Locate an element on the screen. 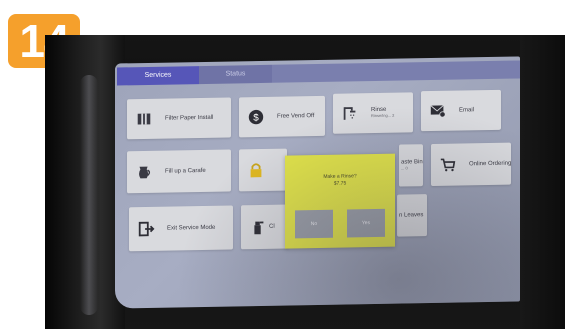  dollar-coin-icon: $ is located at coordinates (256, 117).